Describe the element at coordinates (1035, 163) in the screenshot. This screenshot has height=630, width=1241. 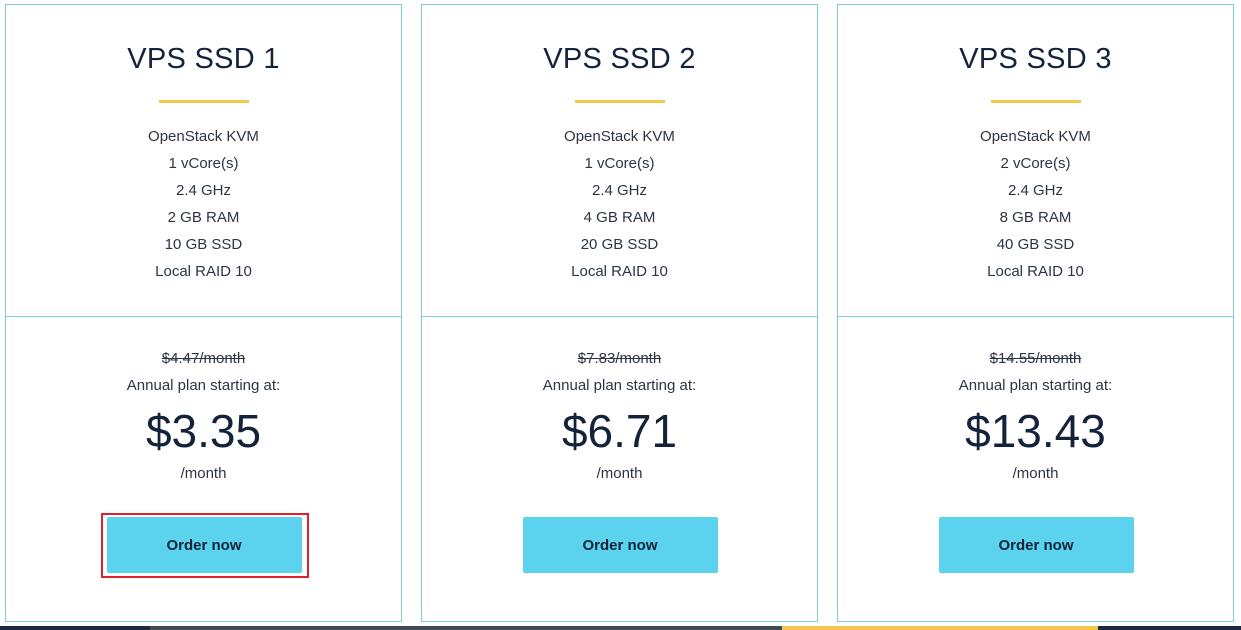
I see `feature-item: 2 vCore(s)` at that location.